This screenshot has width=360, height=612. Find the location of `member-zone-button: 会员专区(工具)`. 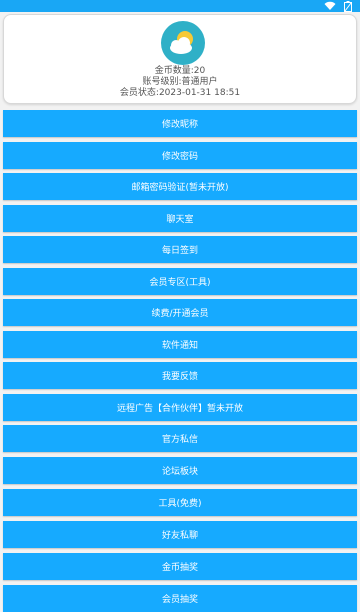

member-zone-button: 会员专区(工具) is located at coordinates (180, 281).